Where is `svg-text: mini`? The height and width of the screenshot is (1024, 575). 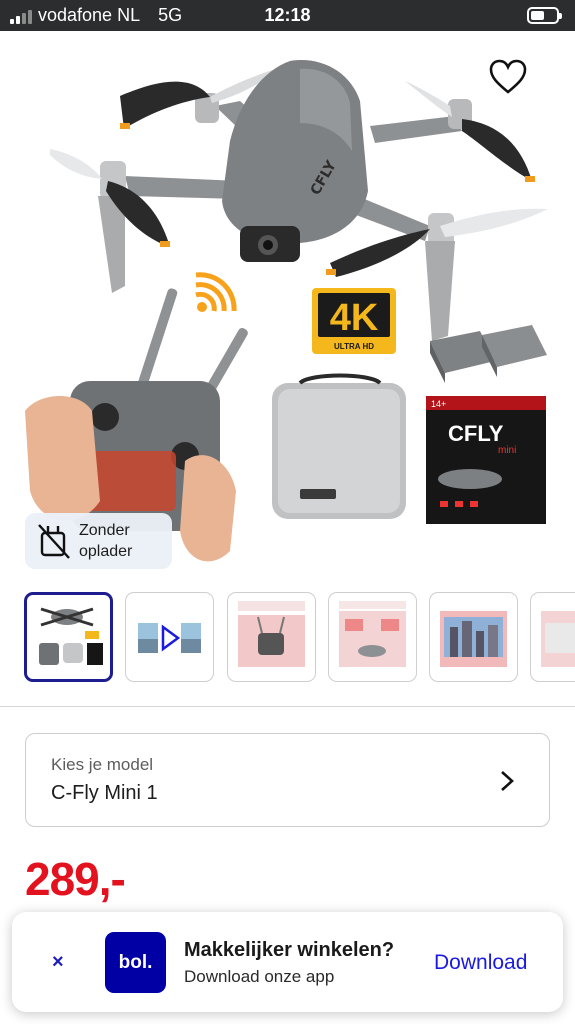 svg-text: mini is located at coordinates (507, 450).